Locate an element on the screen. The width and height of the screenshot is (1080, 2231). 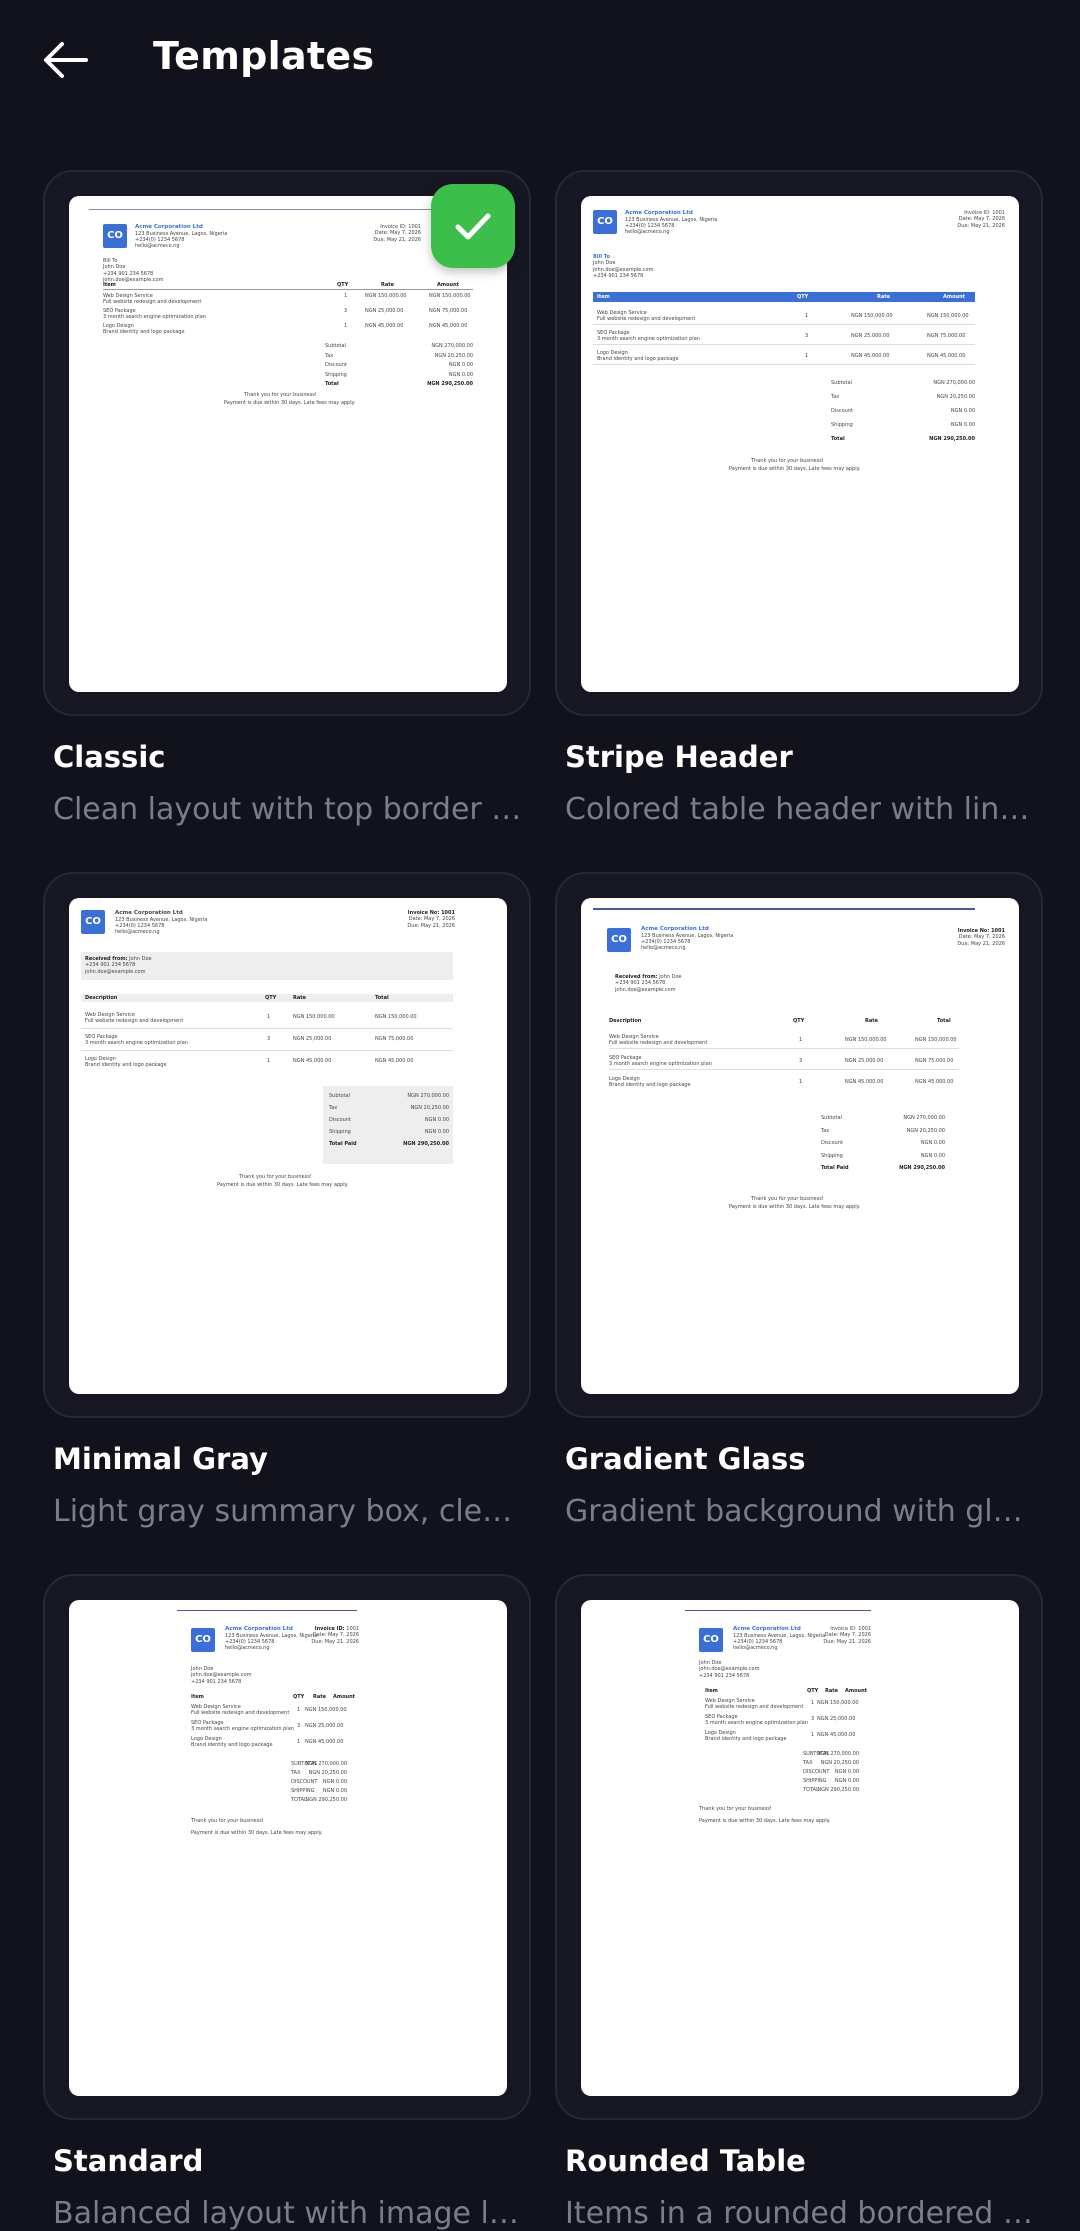
template-description: Gradient background with glass effect is located at coordinates (800, 1511).